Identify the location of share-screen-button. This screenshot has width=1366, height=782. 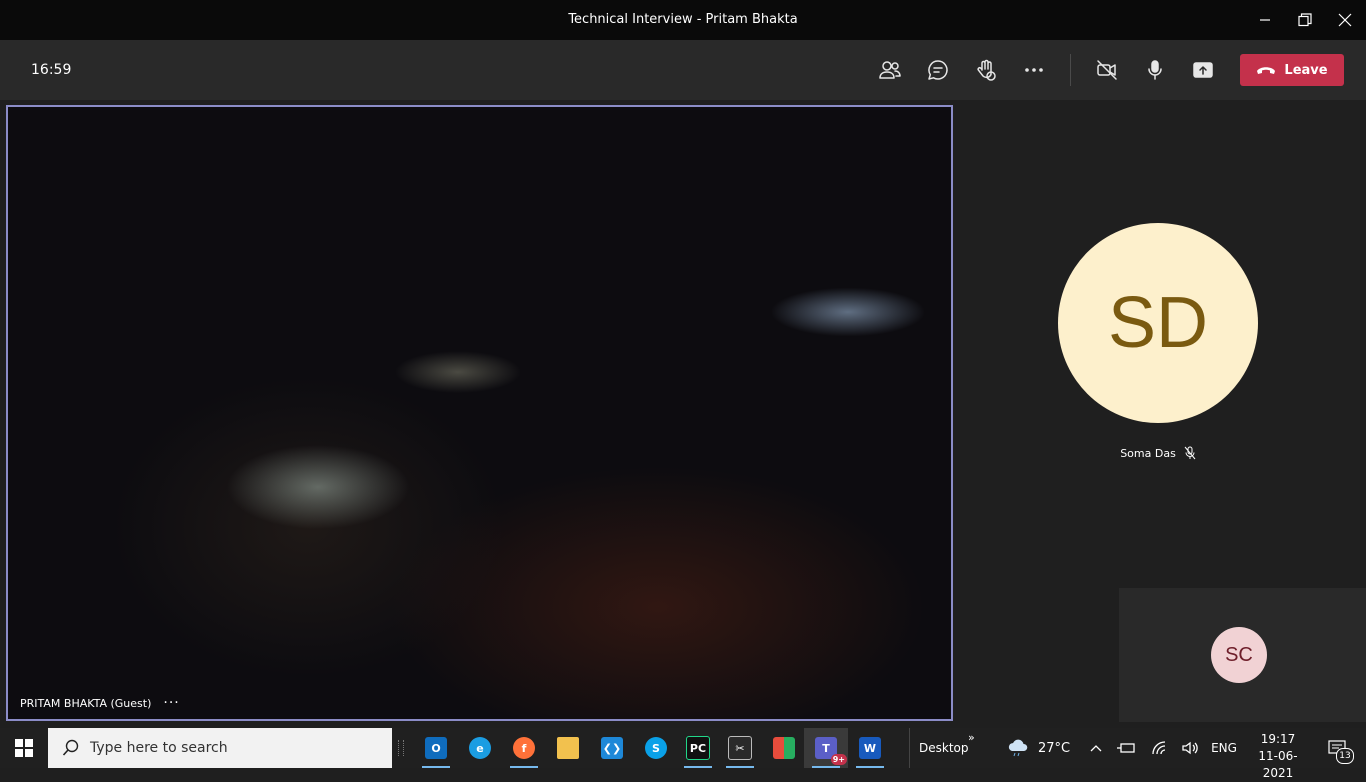
(1203, 70).